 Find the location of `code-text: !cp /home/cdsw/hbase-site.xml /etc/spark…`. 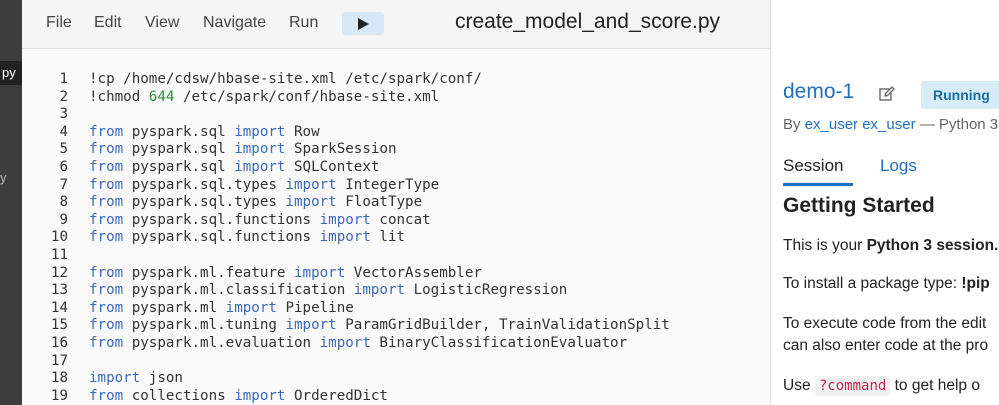

code-text: !cp /home/cdsw/hbase-site.xml /etc/spark… is located at coordinates (285, 80).